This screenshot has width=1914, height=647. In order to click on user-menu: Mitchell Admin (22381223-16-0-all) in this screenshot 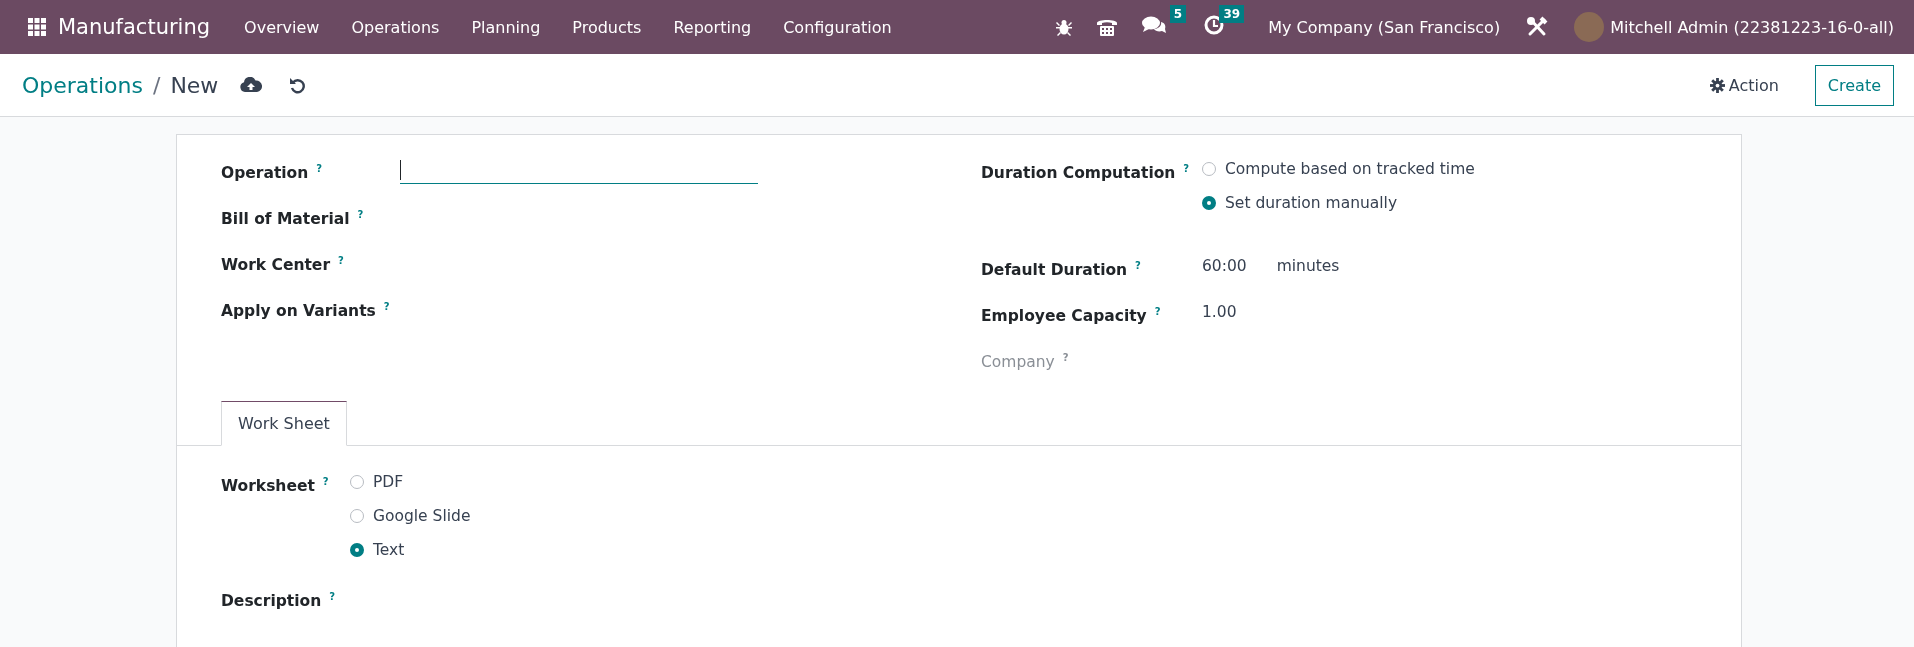, I will do `click(1752, 27)`.